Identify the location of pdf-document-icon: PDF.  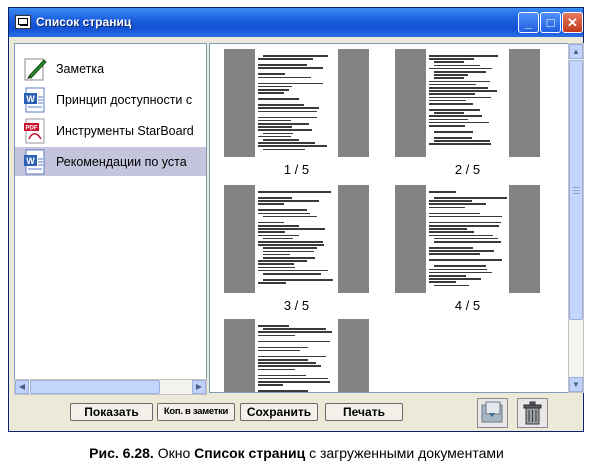
(34, 131).